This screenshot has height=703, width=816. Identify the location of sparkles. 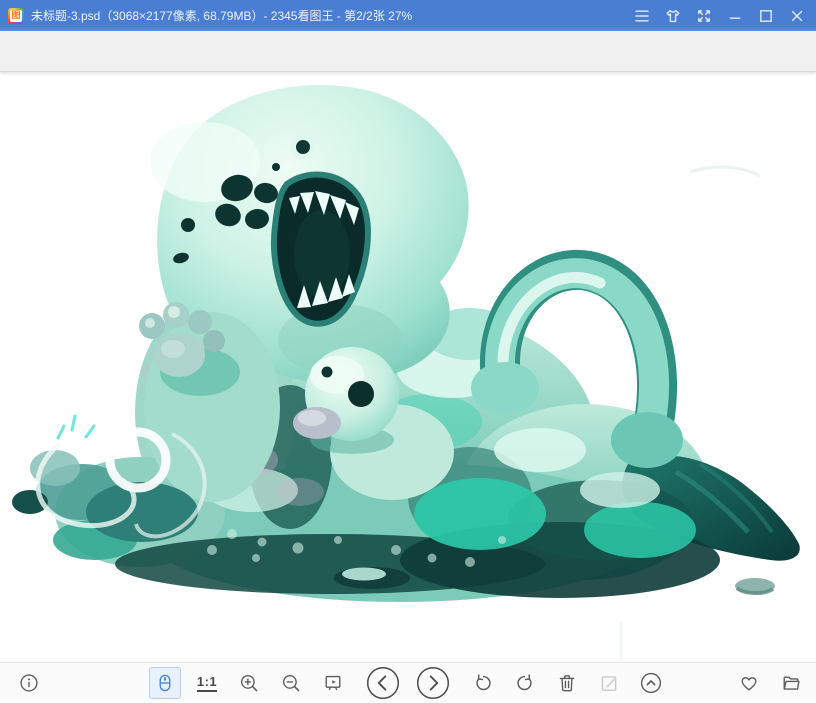
(76, 427).